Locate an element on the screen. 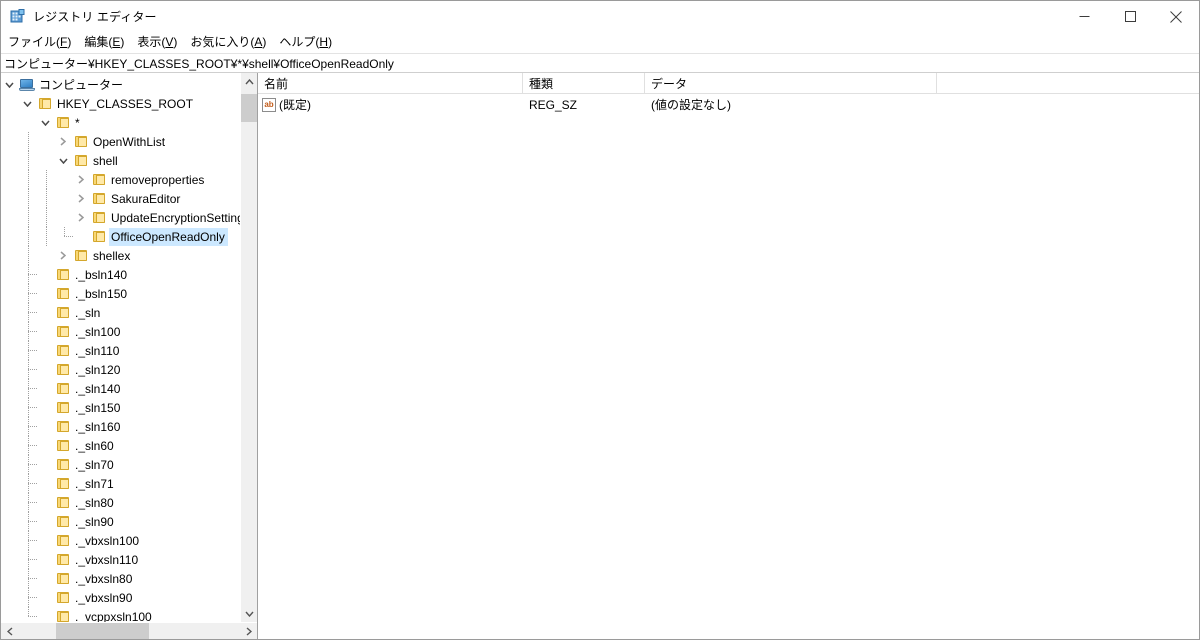 The height and width of the screenshot is (640, 1200). tree-item-shellex: shellex is located at coordinates (120, 255).